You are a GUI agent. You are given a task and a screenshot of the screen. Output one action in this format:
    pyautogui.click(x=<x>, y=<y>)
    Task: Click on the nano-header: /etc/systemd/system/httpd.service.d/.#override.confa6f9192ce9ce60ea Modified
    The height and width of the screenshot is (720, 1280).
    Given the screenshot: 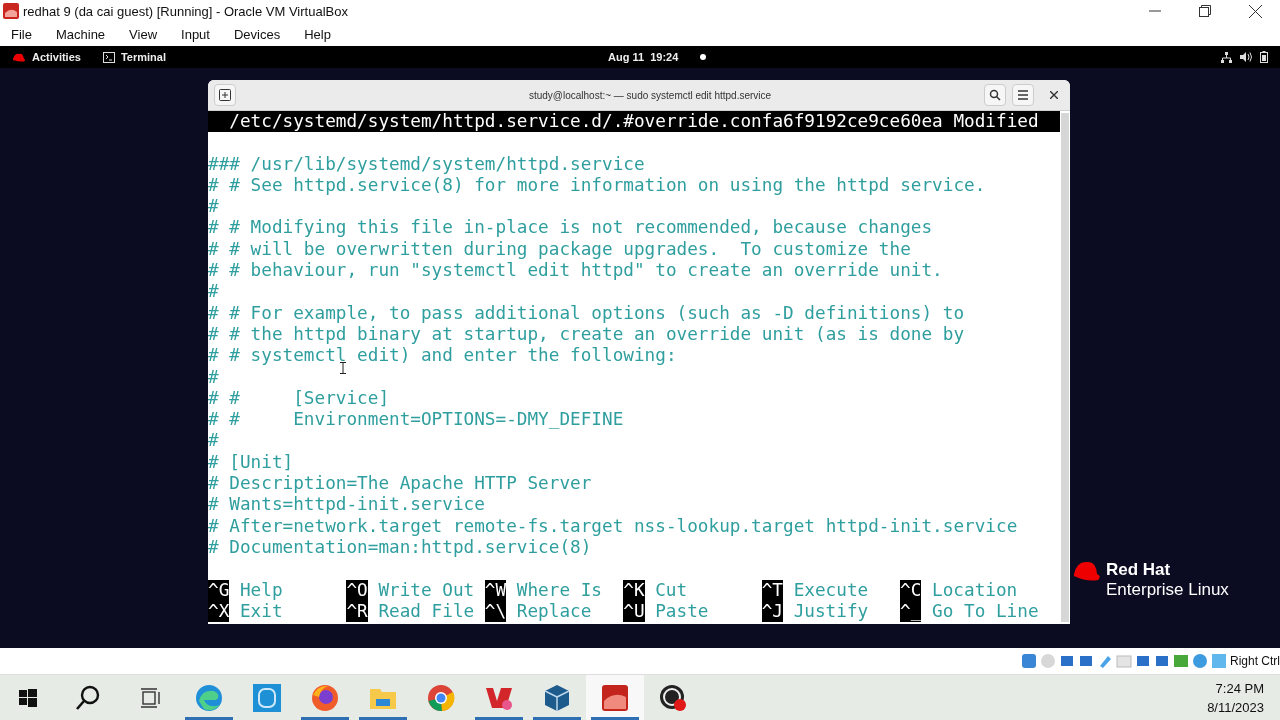 What is the action you would take?
    pyautogui.click(x=634, y=121)
    